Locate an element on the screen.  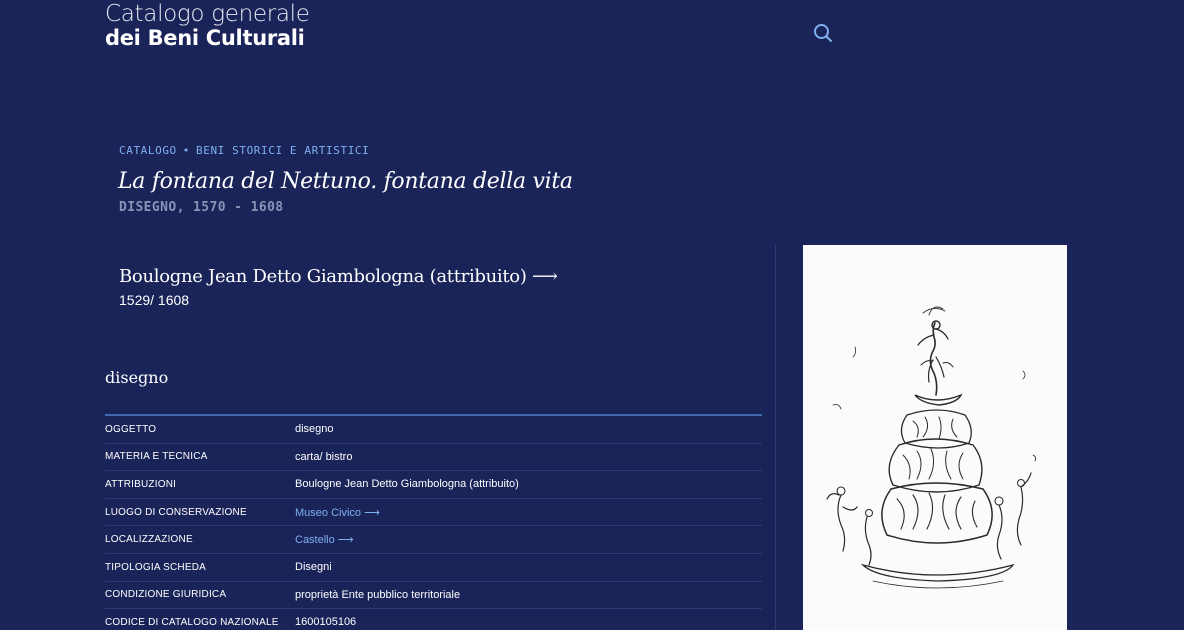
location-link: Castello ⟶ is located at coordinates (324, 539).